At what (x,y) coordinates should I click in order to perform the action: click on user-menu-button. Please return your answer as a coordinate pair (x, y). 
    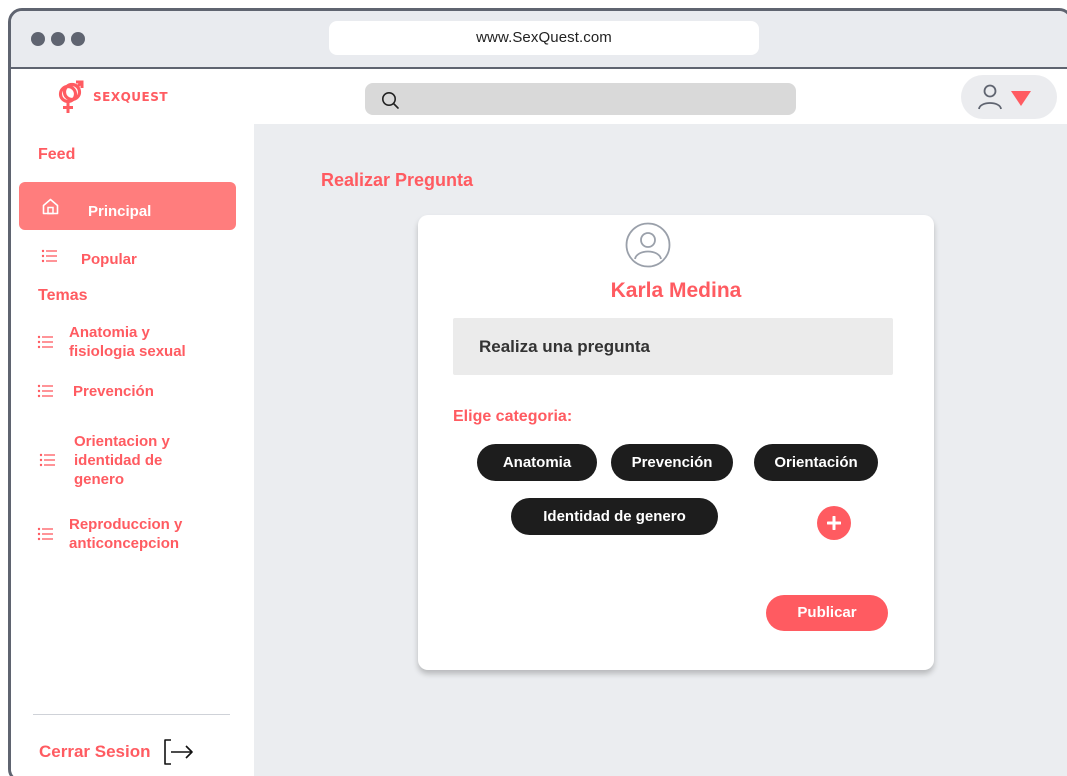
    Looking at the image, I should click on (1009, 97).